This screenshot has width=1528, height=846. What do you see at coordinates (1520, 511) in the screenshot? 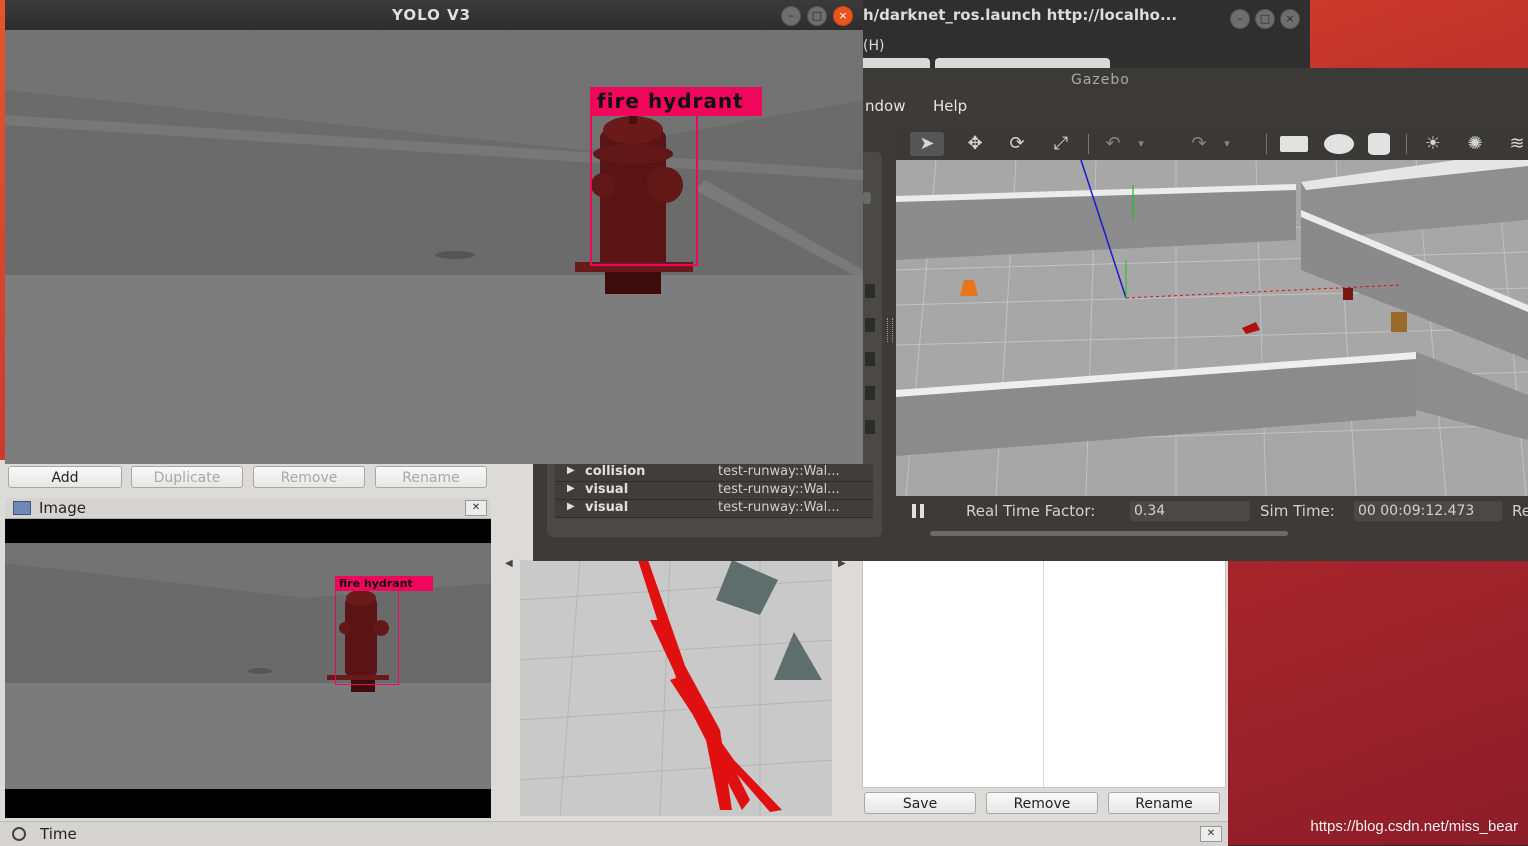
I see `real-time-label: Re` at bounding box center [1520, 511].